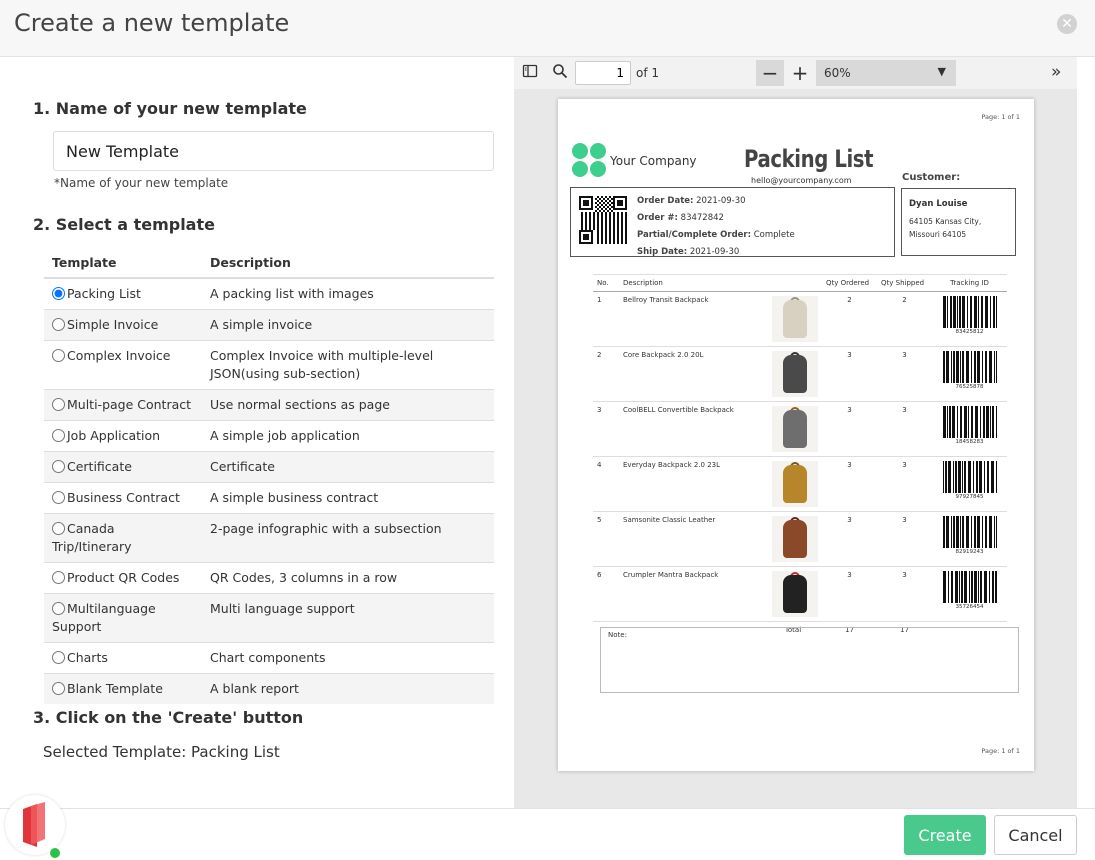  What do you see at coordinates (123, 538) in the screenshot?
I see `template-name-cell: Canada Trip/Itinerary` at bounding box center [123, 538].